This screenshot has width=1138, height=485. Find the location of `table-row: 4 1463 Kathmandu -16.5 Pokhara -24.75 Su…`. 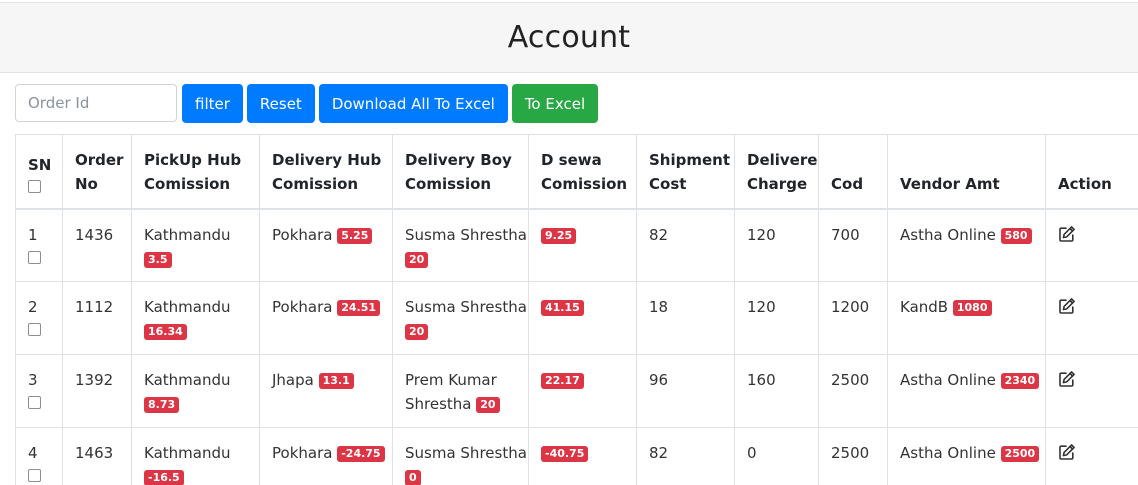

table-row: 4 1463 Kathmandu -16.5 Pokhara -24.75 Su… is located at coordinates (576, 456).